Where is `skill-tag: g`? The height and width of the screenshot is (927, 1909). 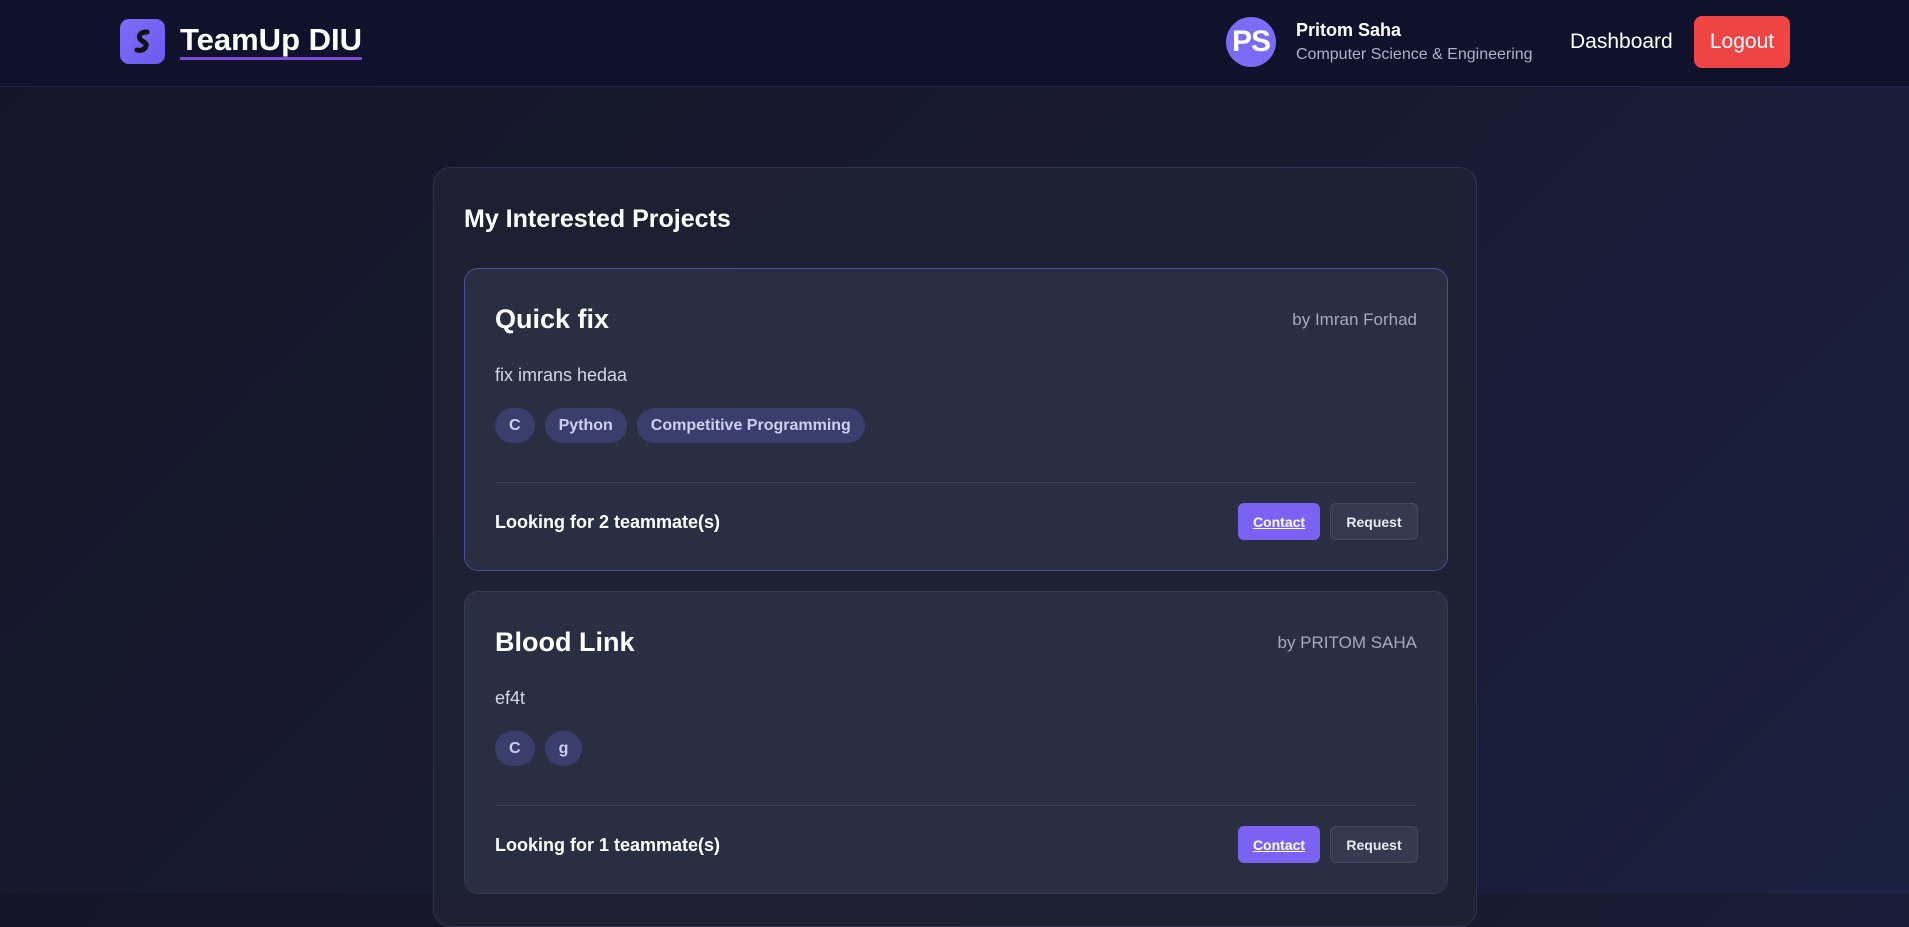
skill-tag: g is located at coordinates (563, 748).